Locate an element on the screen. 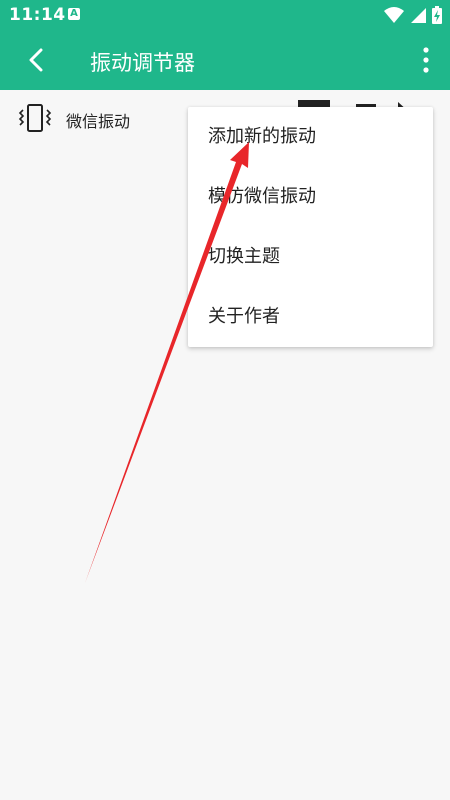  more-options-button is located at coordinates (426, 60).